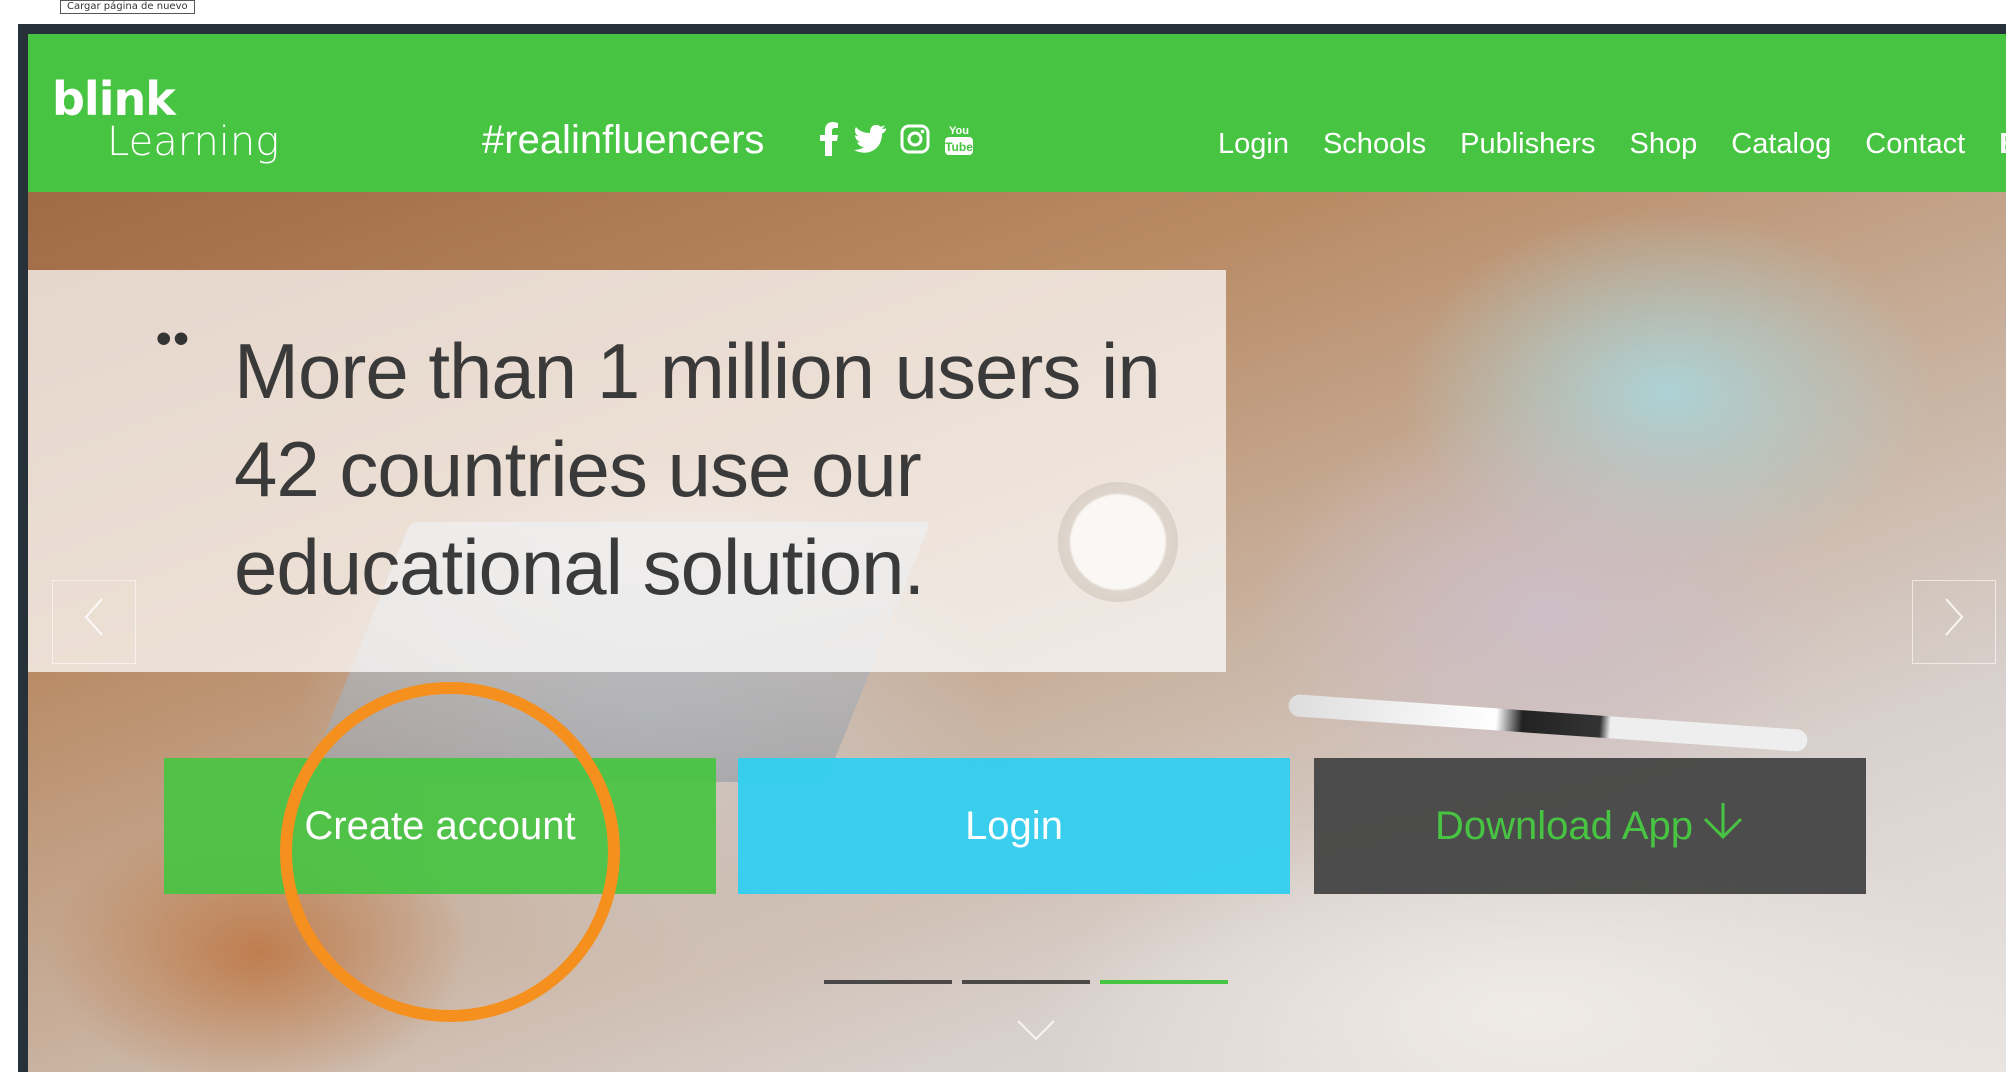 The width and height of the screenshot is (2006, 1072). I want to click on chevron-left-icon, so click(94, 622).